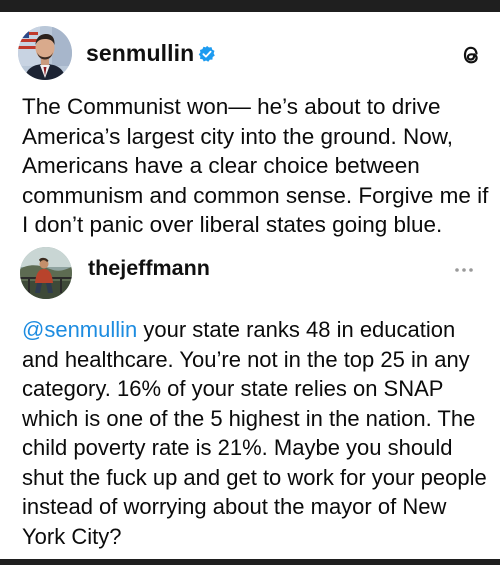 Image resolution: width=500 pixels, height=565 pixels. What do you see at coordinates (46, 273) in the screenshot?
I see `outdoor-photo-avatar` at bounding box center [46, 273].